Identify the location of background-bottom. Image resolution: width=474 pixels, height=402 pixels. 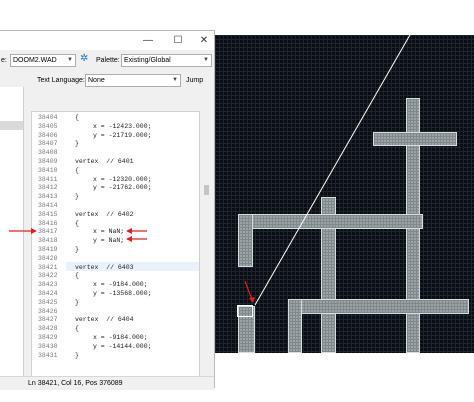
(344, 377).